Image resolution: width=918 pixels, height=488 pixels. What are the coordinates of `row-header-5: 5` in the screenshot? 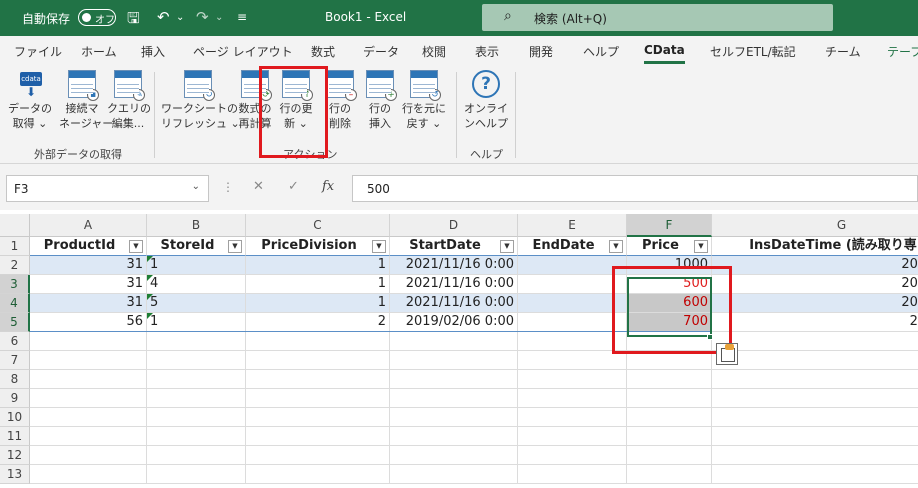 It's located at (15, 322).